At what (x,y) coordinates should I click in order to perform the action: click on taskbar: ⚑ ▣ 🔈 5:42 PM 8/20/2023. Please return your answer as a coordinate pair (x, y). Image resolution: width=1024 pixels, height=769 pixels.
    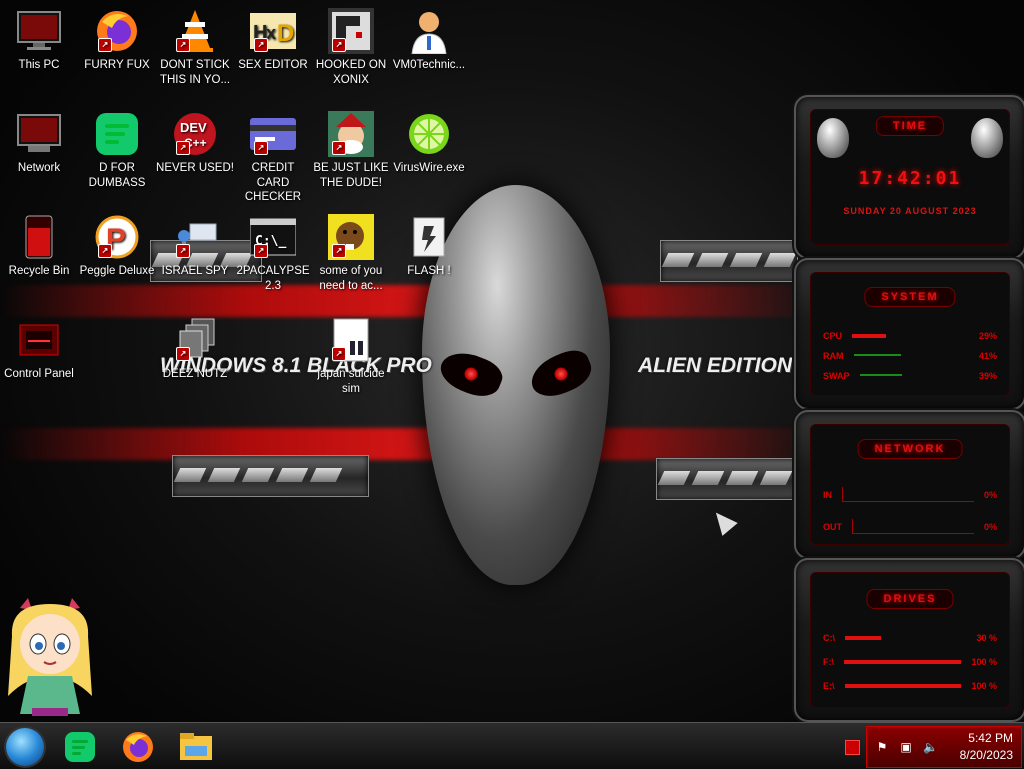
    Looking at the image, I should click on (512, 745).